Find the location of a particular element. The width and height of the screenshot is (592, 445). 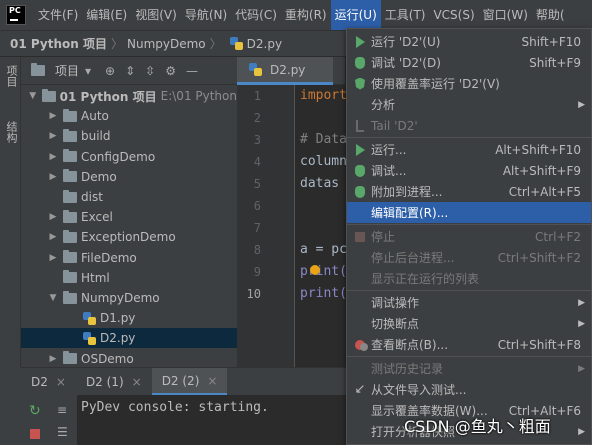

list-icon: ☰ is located at coordinates (62, 432).